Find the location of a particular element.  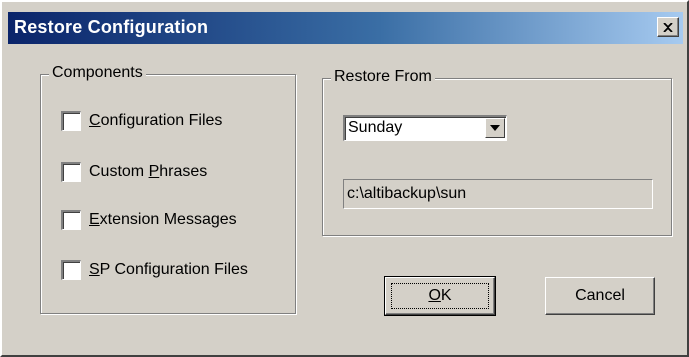

focus-rectangle is located at coordinates (440, 296).